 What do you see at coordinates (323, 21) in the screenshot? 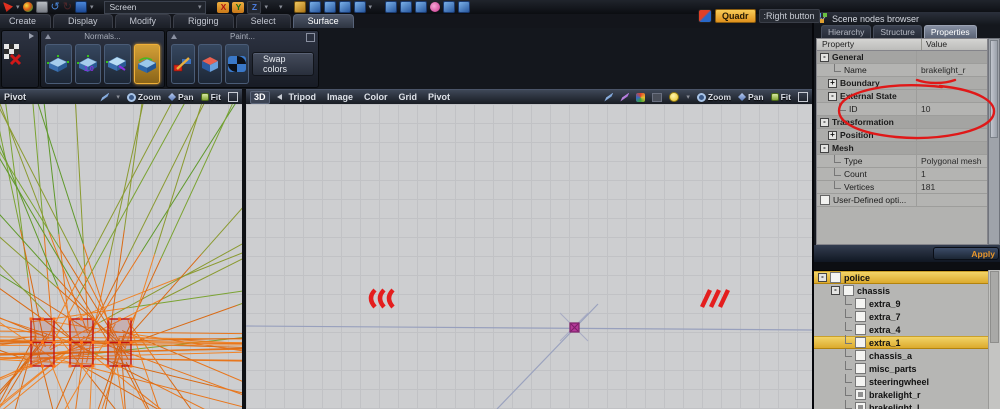
I see `tab-surface: Surface` at bounding box center [323, 21].